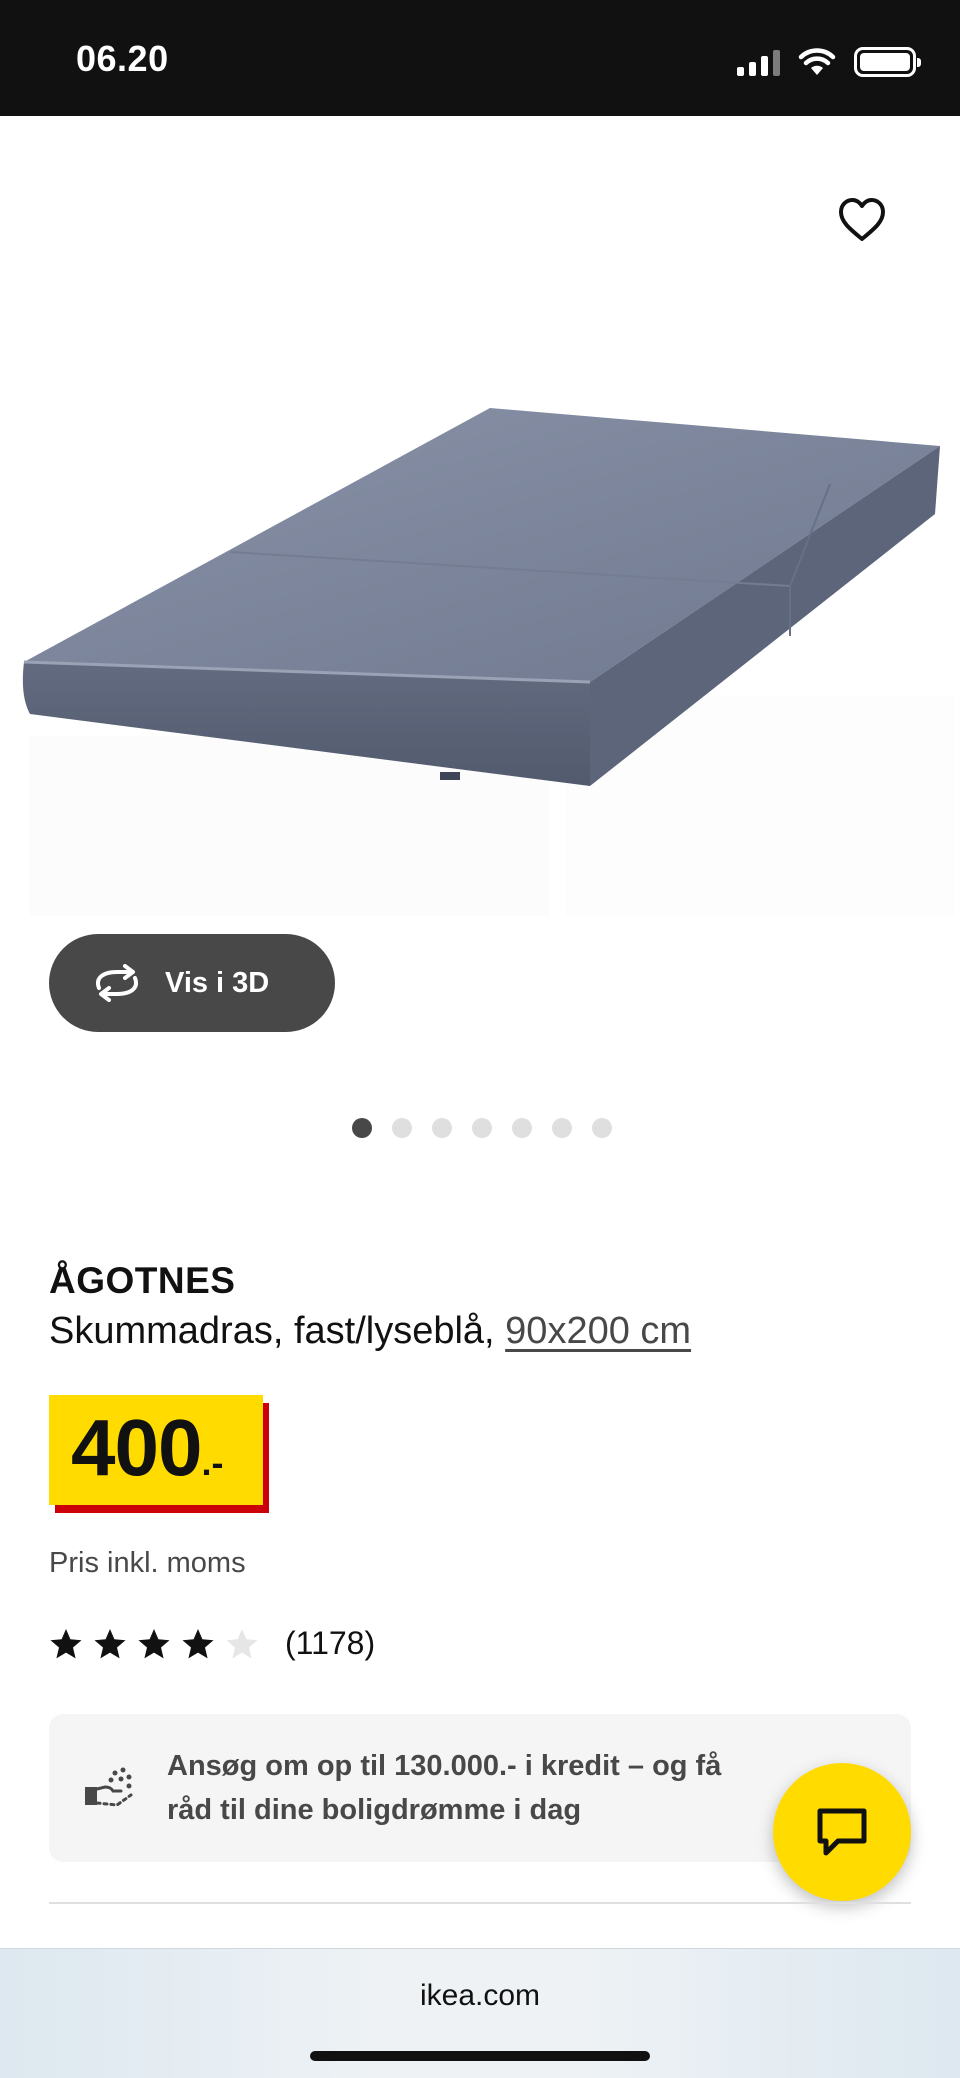 The image size is (960, 2078). What do you see at coordinates (817, 61) in the screenshot?
I see `wifi-icon` at bounding box center [817, 61].